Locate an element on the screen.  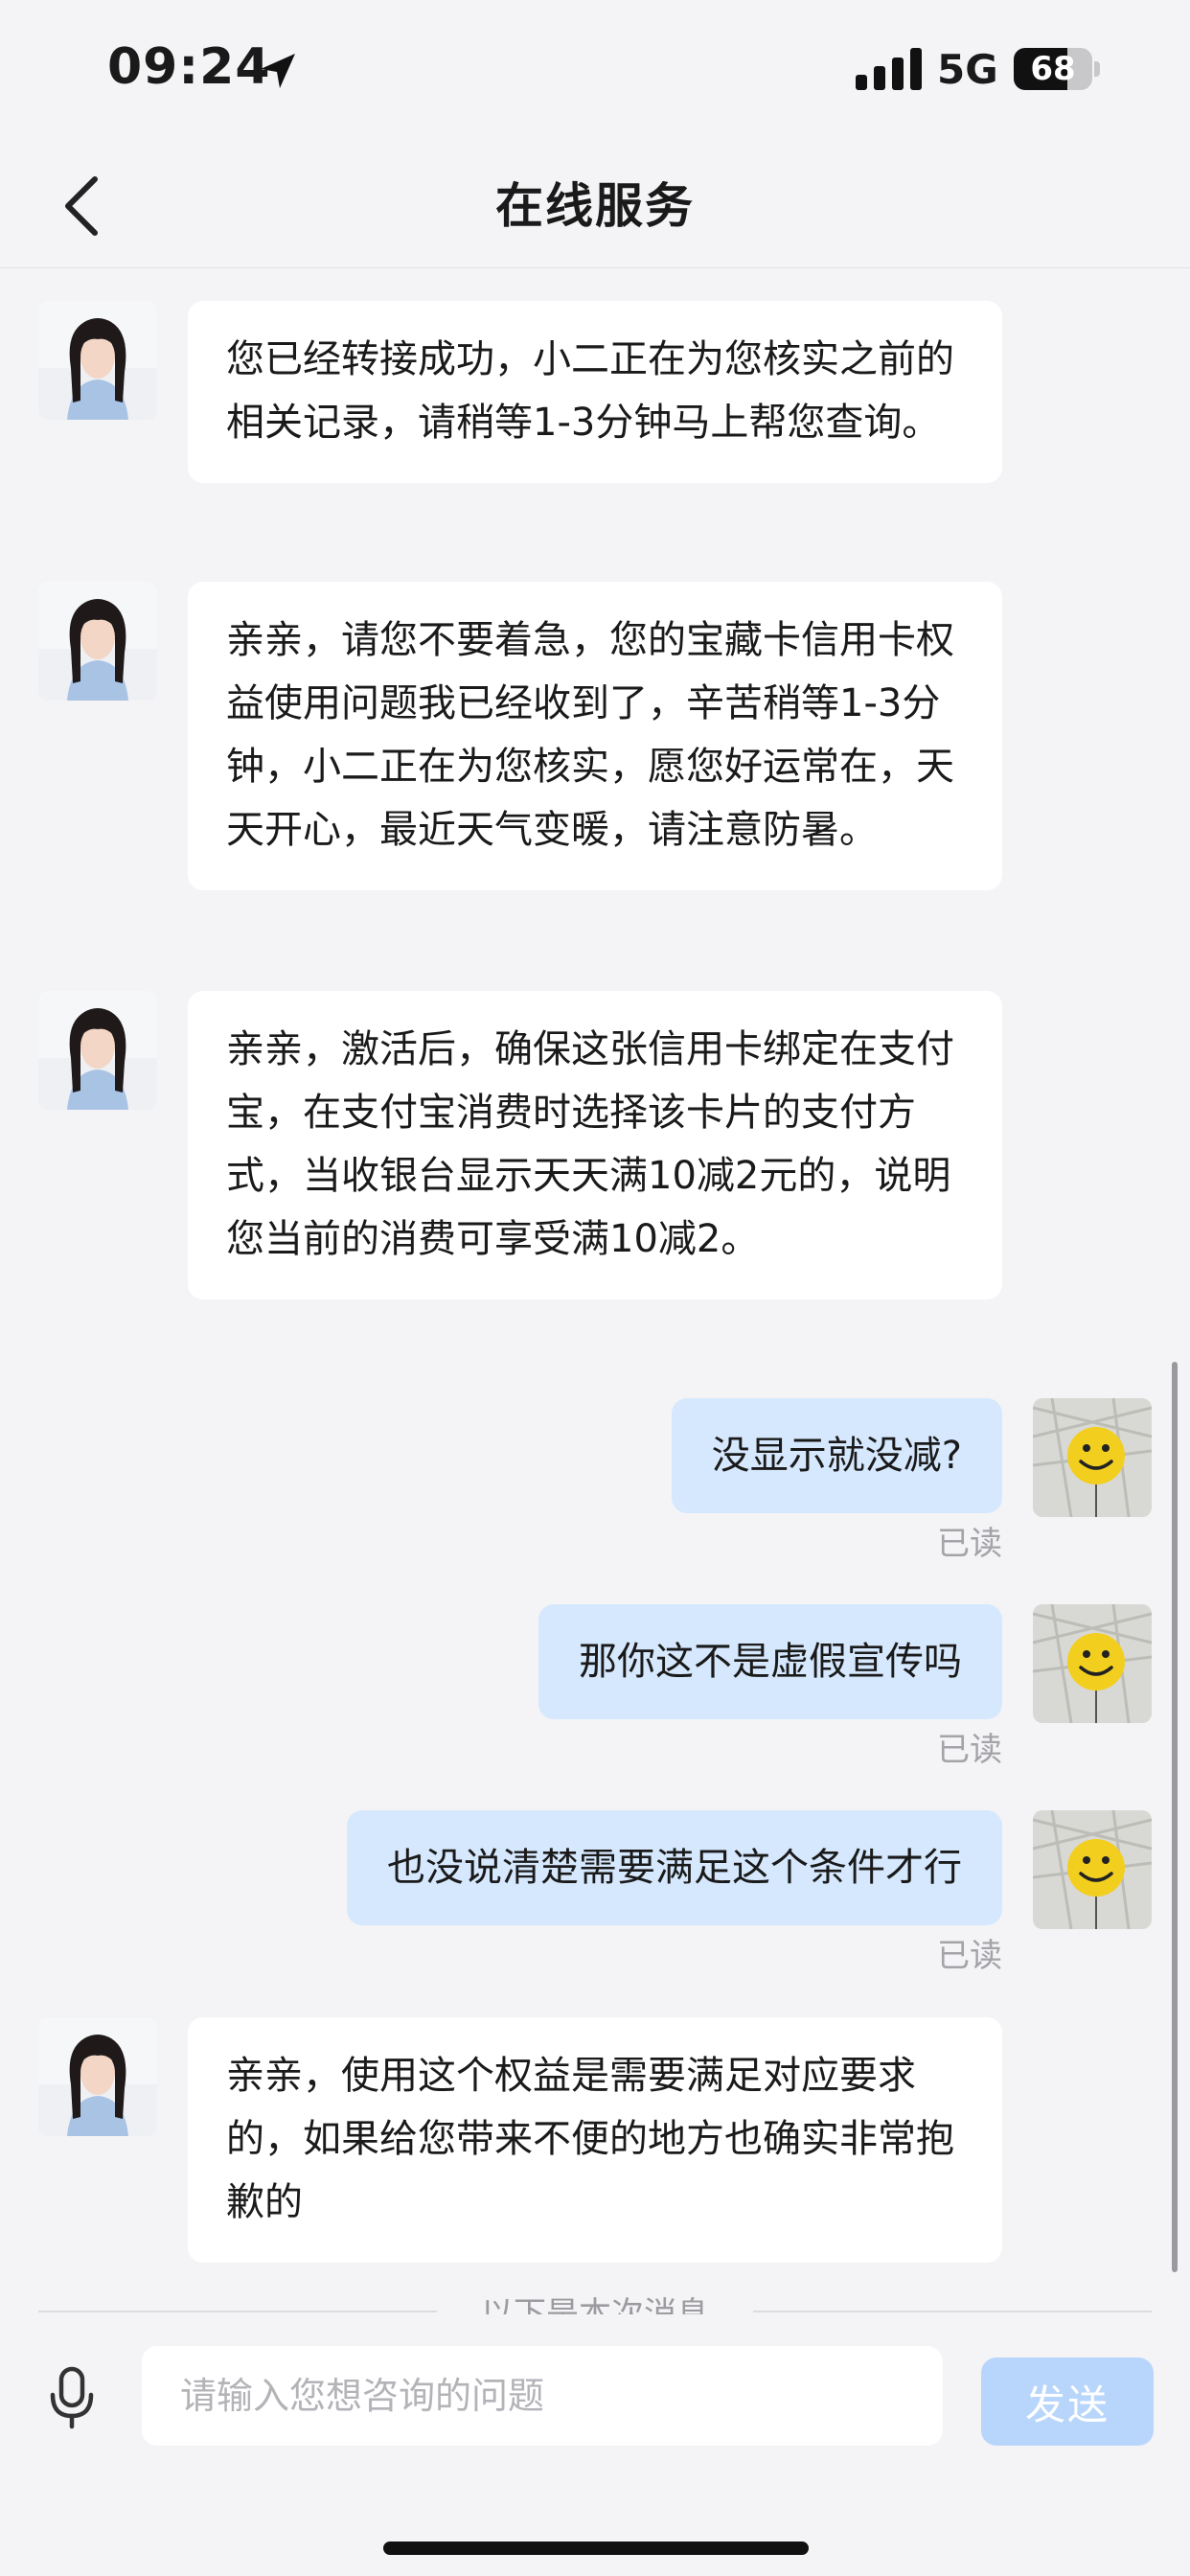
agent-message: 亲亲，使用这个权益是需要满足对应要求的，如果给您带来不便的地方也确实非常抱歉的 is located at coordinates (595, 2140).